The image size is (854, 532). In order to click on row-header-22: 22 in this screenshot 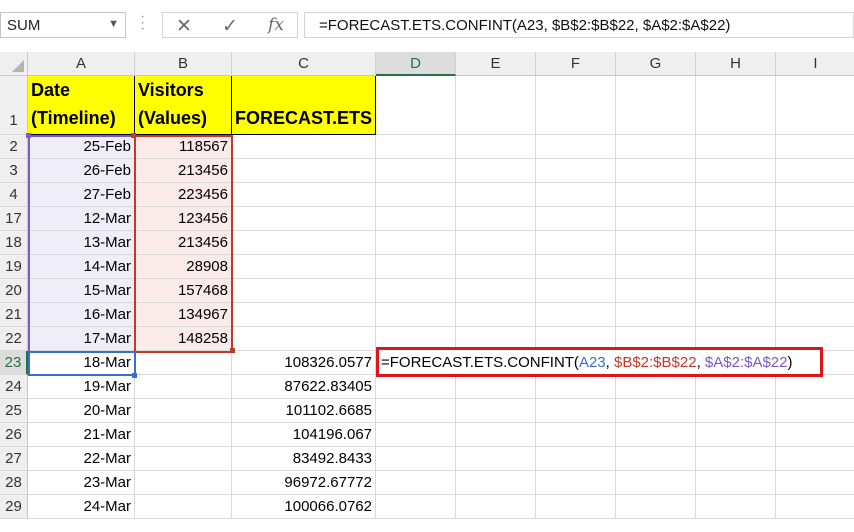, I will do `click(14, 339)`.